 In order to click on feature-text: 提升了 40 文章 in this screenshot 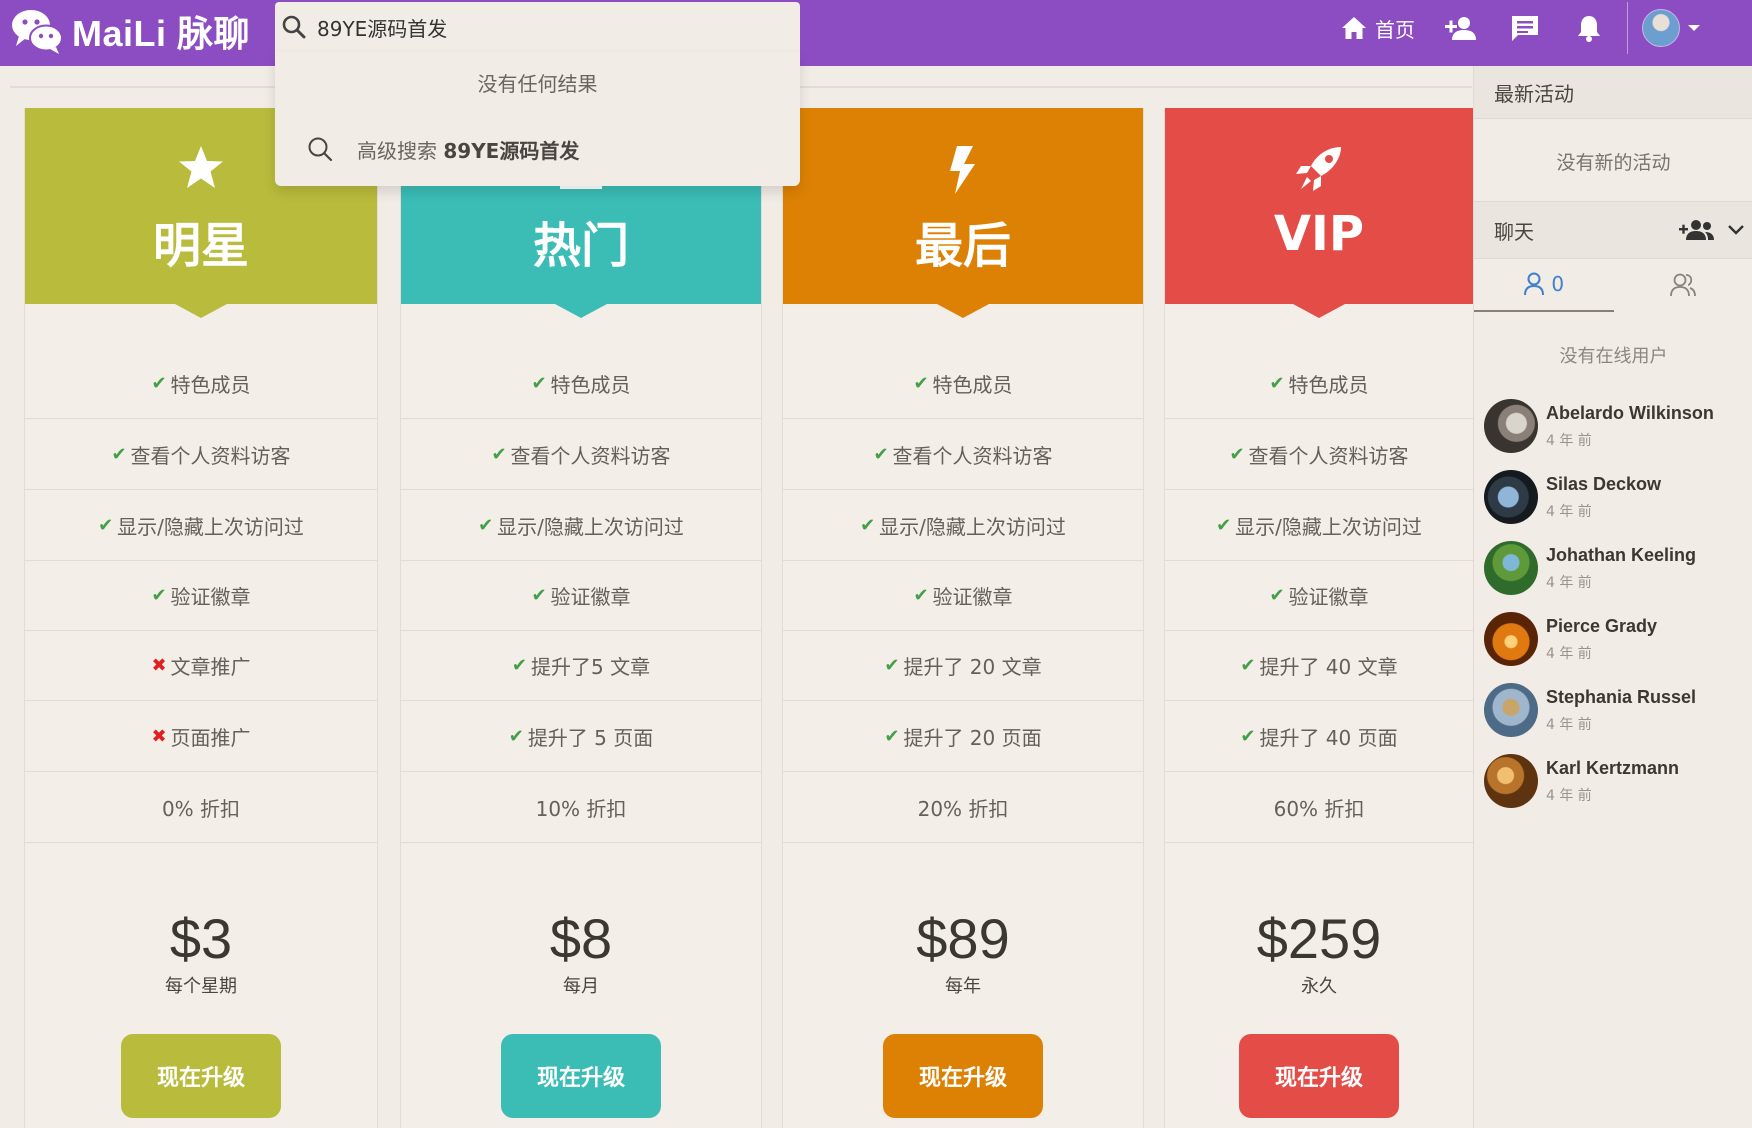, I will do `click(1328, 666)`.